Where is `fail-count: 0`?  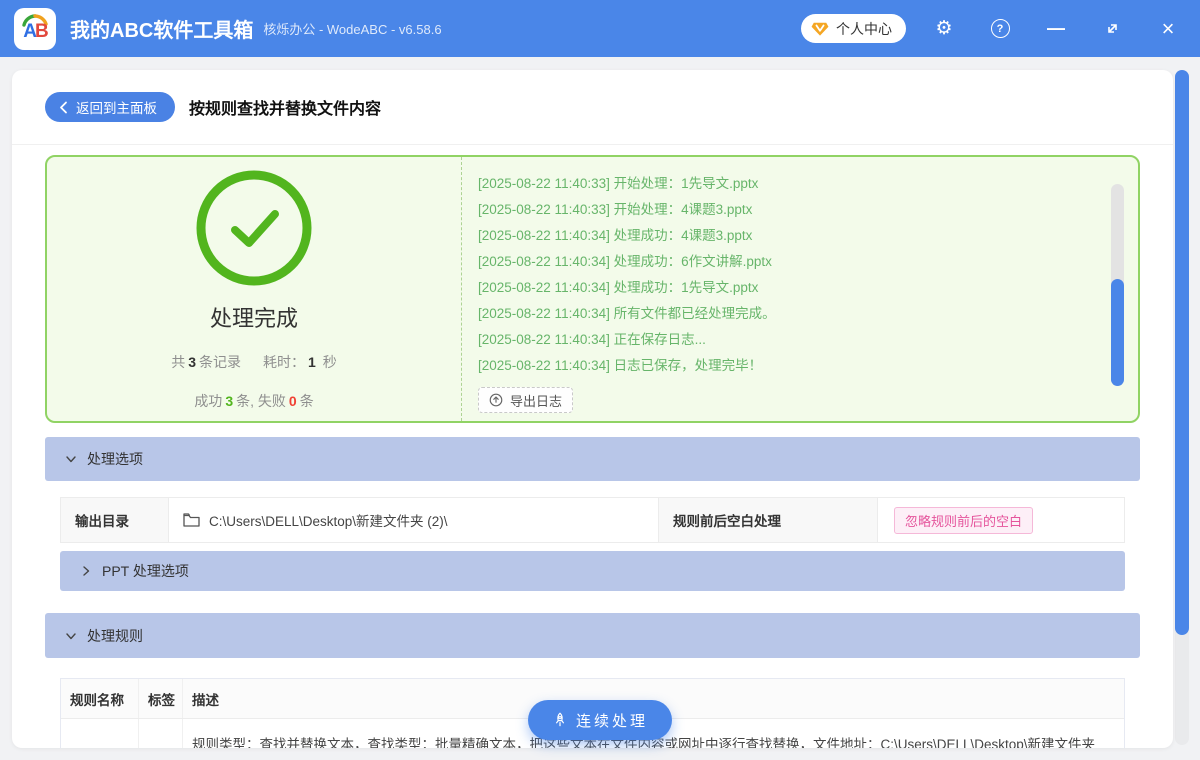
fail-count: 0 is located at coordinates (292, 401).